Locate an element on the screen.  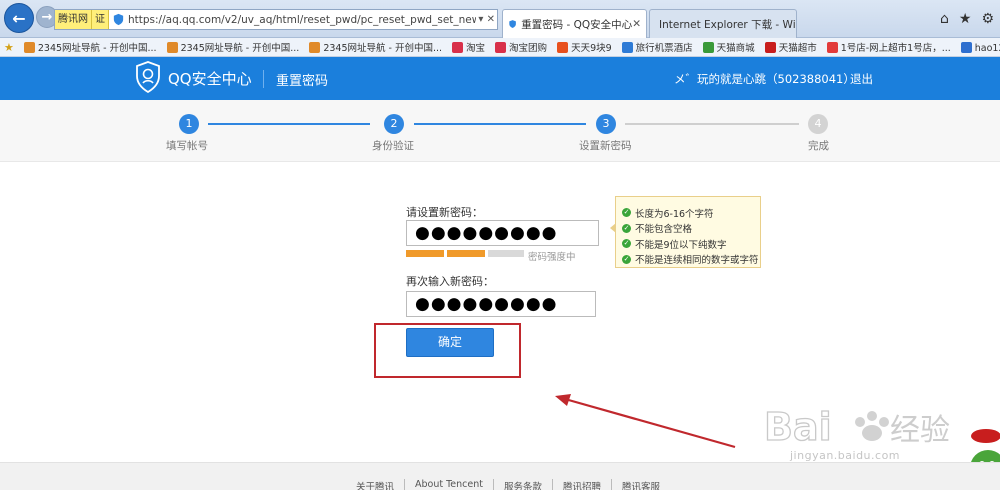
user-account: メ゛玩的就是心跳（502388041） is located at coordinates (764, 79).